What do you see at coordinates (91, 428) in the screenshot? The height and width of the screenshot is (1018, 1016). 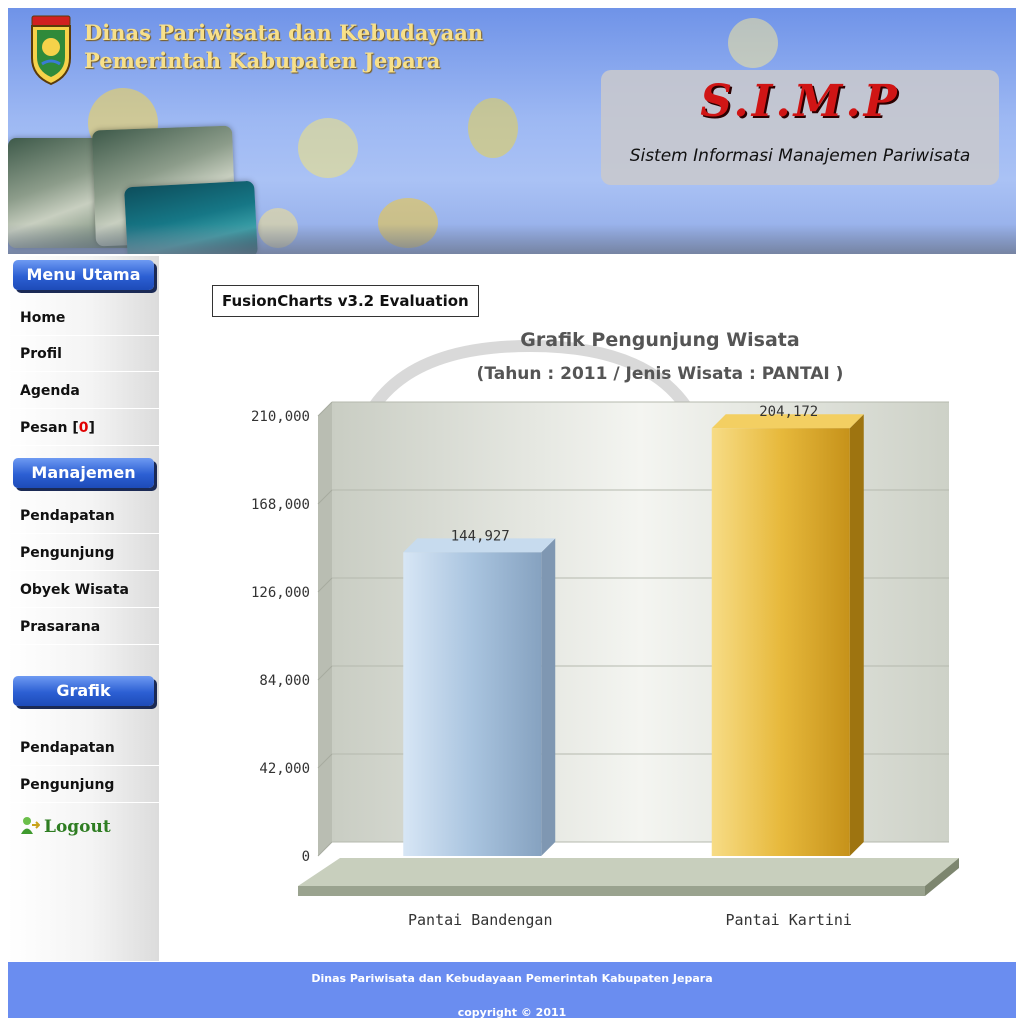 I see `bracket: ]` at bounding box center [91, 428].